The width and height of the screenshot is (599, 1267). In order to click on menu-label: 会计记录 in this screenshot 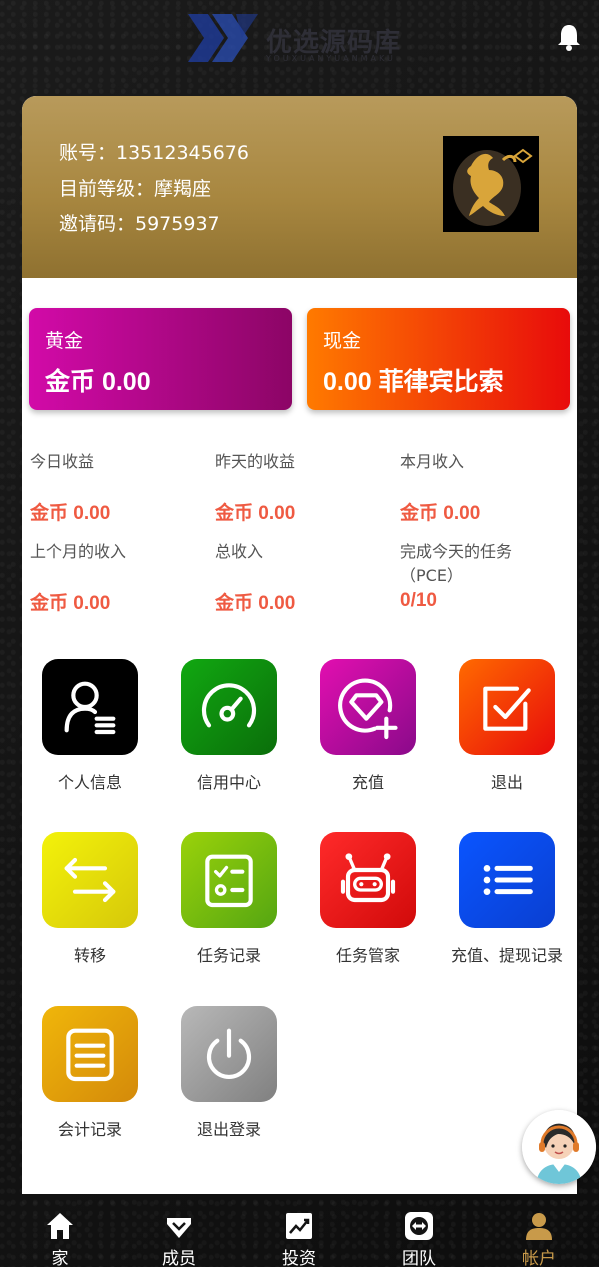, I will do `click(89, 1129)`.